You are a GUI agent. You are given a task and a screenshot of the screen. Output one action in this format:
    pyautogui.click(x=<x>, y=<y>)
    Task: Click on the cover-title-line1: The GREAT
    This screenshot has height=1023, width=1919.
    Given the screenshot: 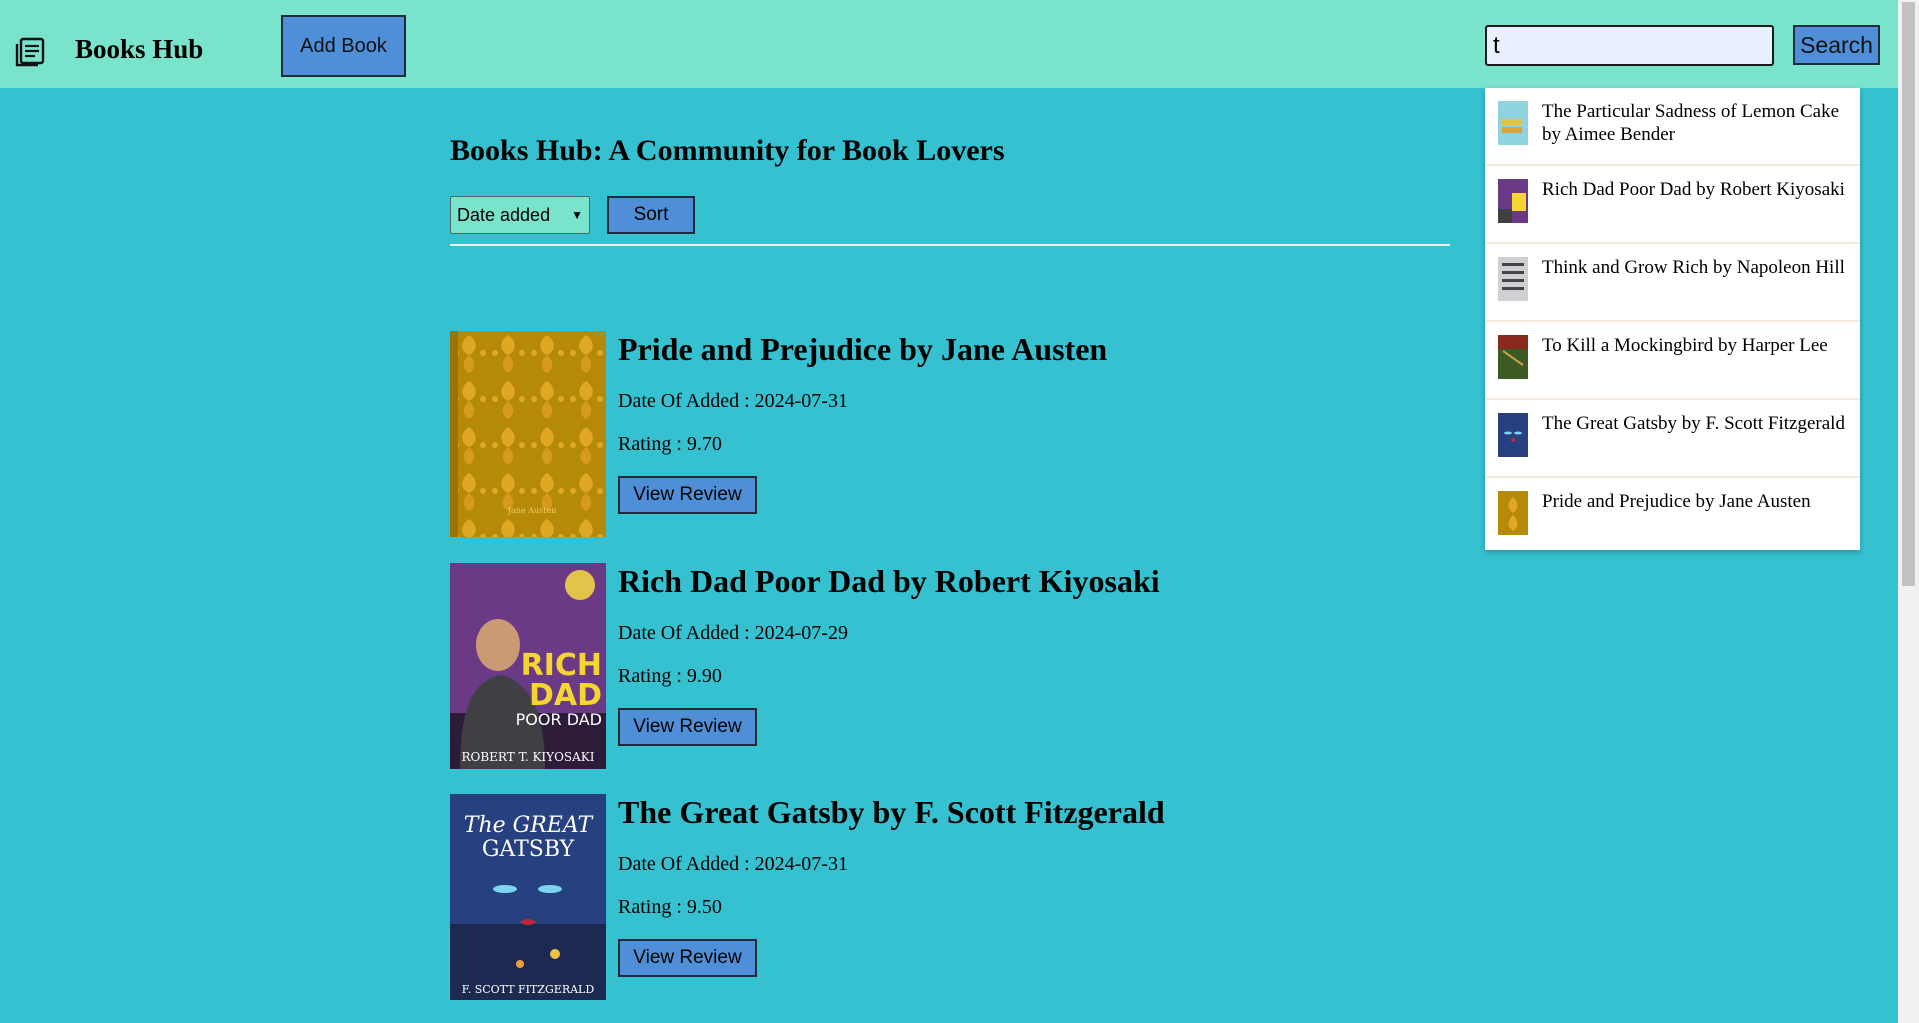 What is the action you would take?
    pyautogui.click(x=529, y=825)
    